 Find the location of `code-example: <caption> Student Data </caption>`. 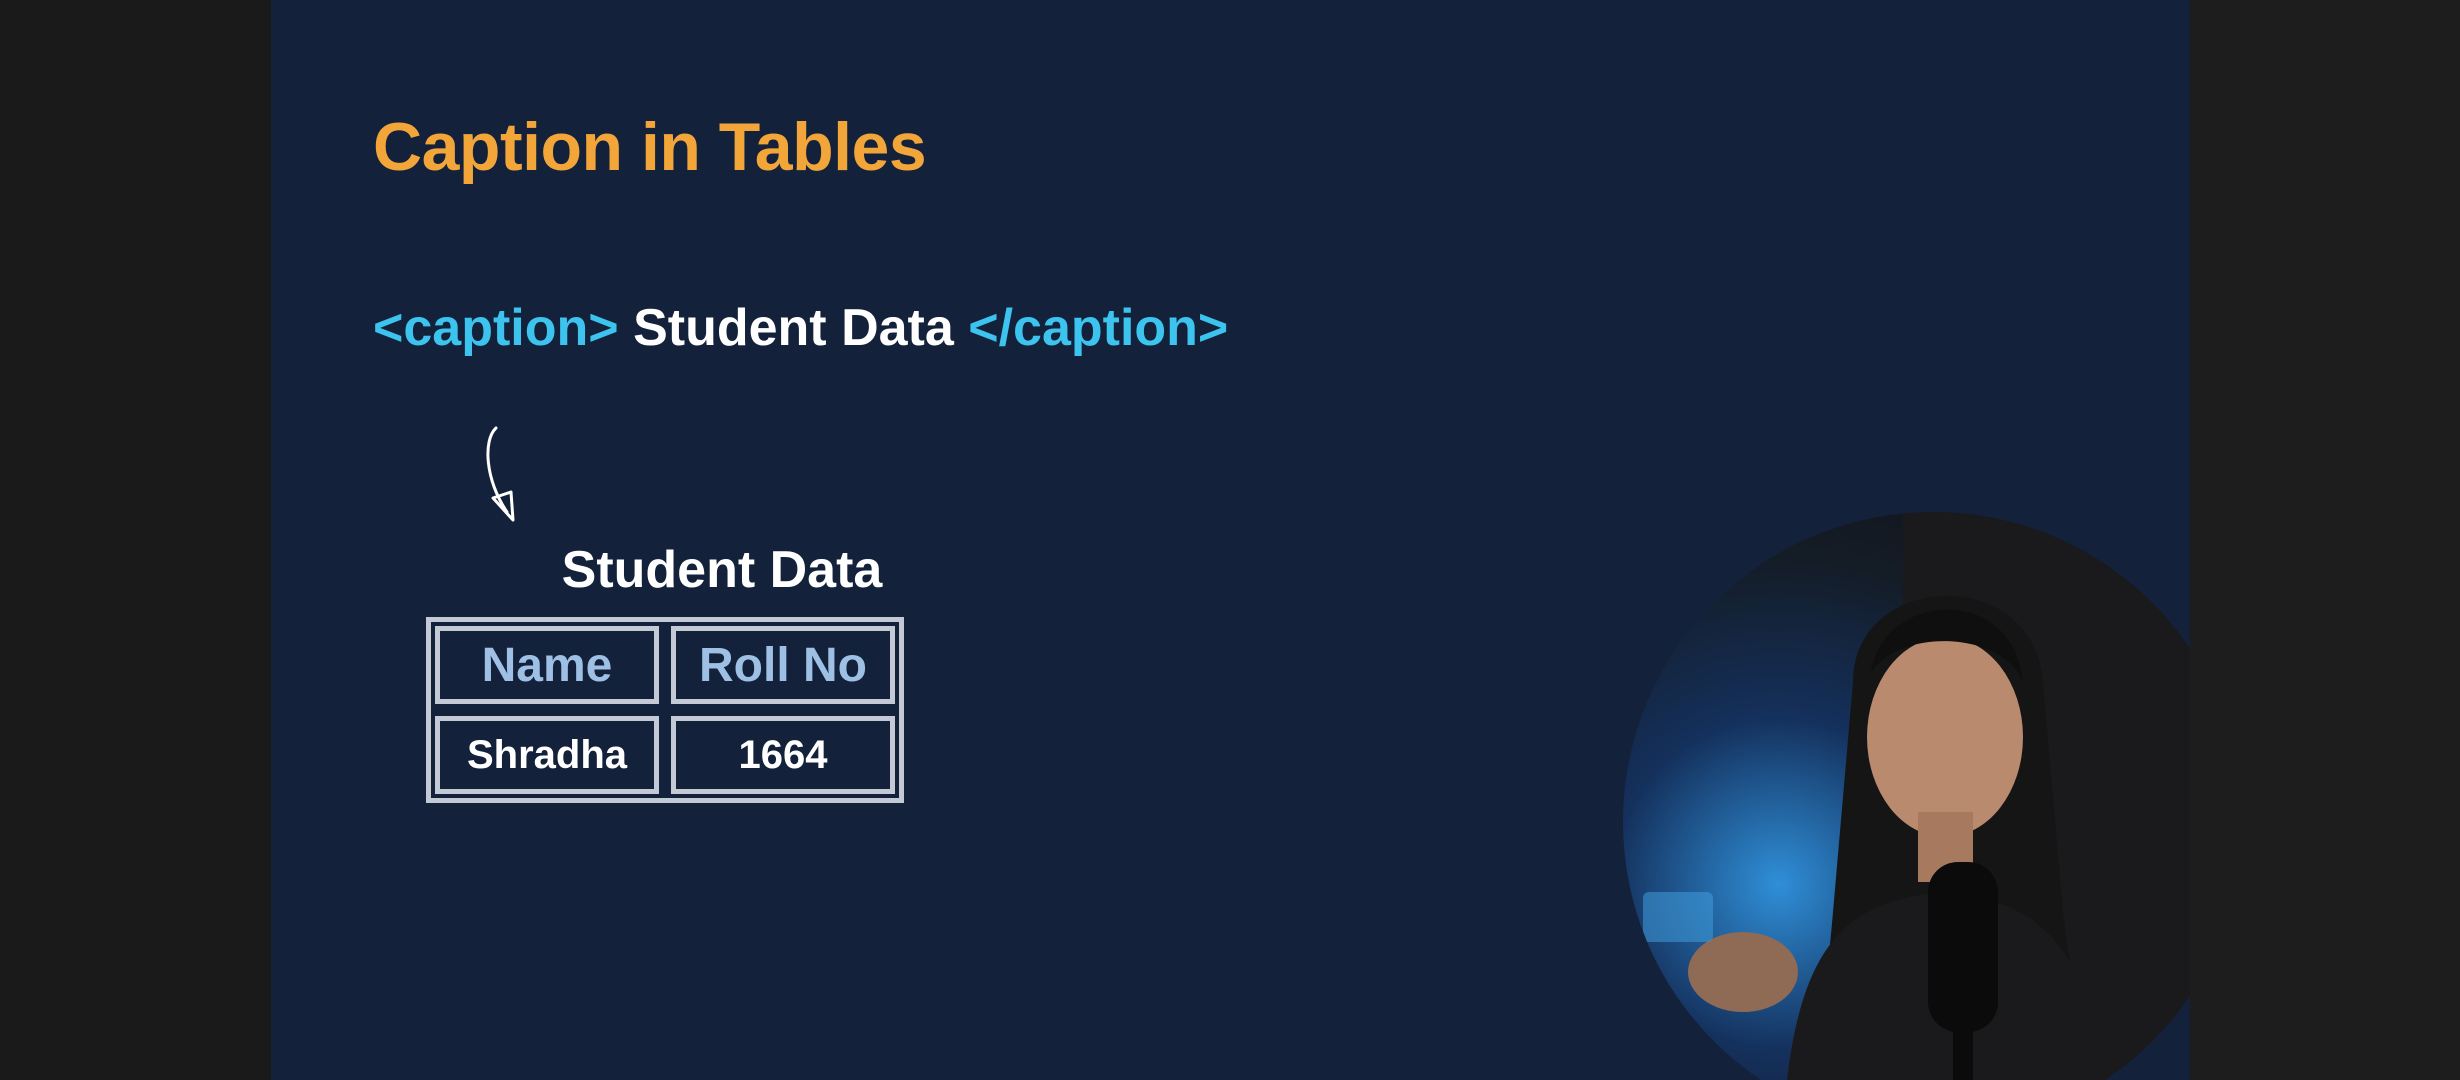

code-example: <caption> Student Data </caption> is located at coordinates (800, 328).